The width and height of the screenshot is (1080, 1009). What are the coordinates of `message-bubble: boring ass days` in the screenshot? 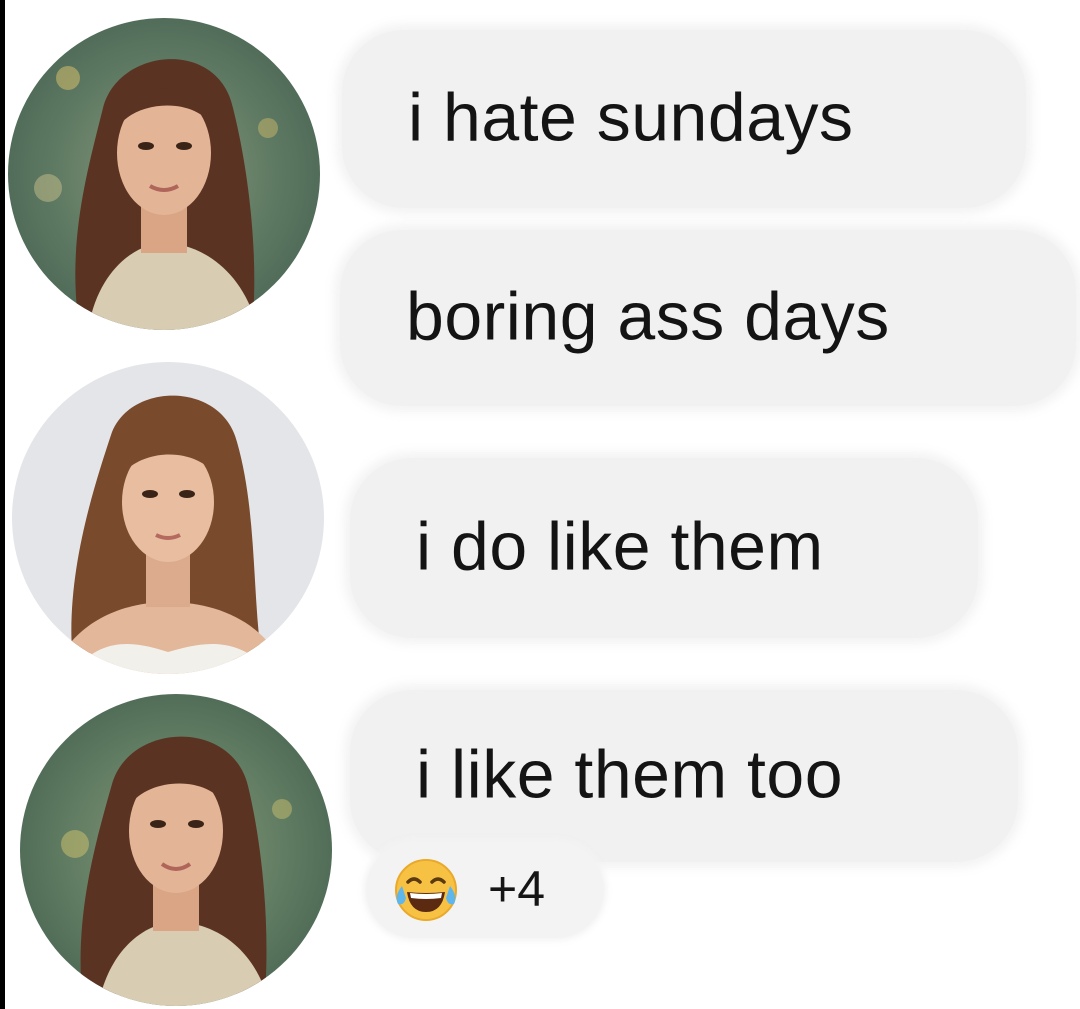 It's located at (708, 318).